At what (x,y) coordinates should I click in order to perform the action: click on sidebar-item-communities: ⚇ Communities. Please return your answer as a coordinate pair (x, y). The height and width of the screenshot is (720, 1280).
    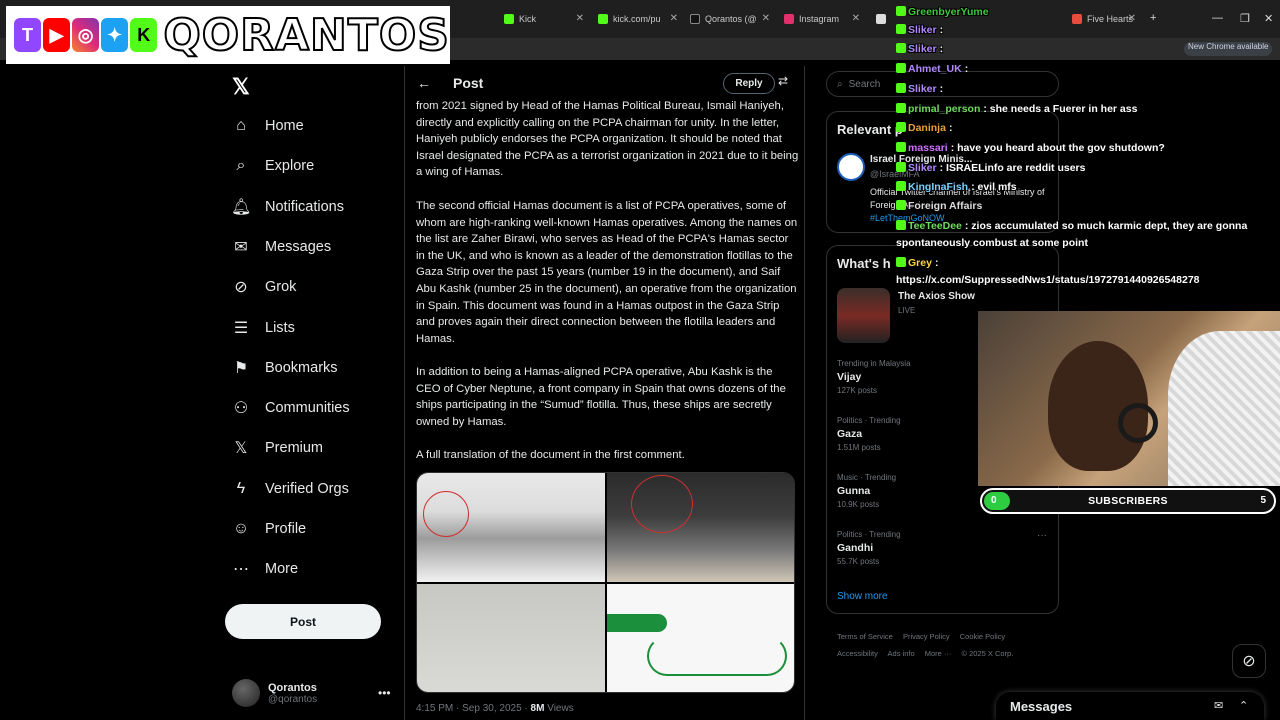
    Looking at the image, I should click on (290, 408).